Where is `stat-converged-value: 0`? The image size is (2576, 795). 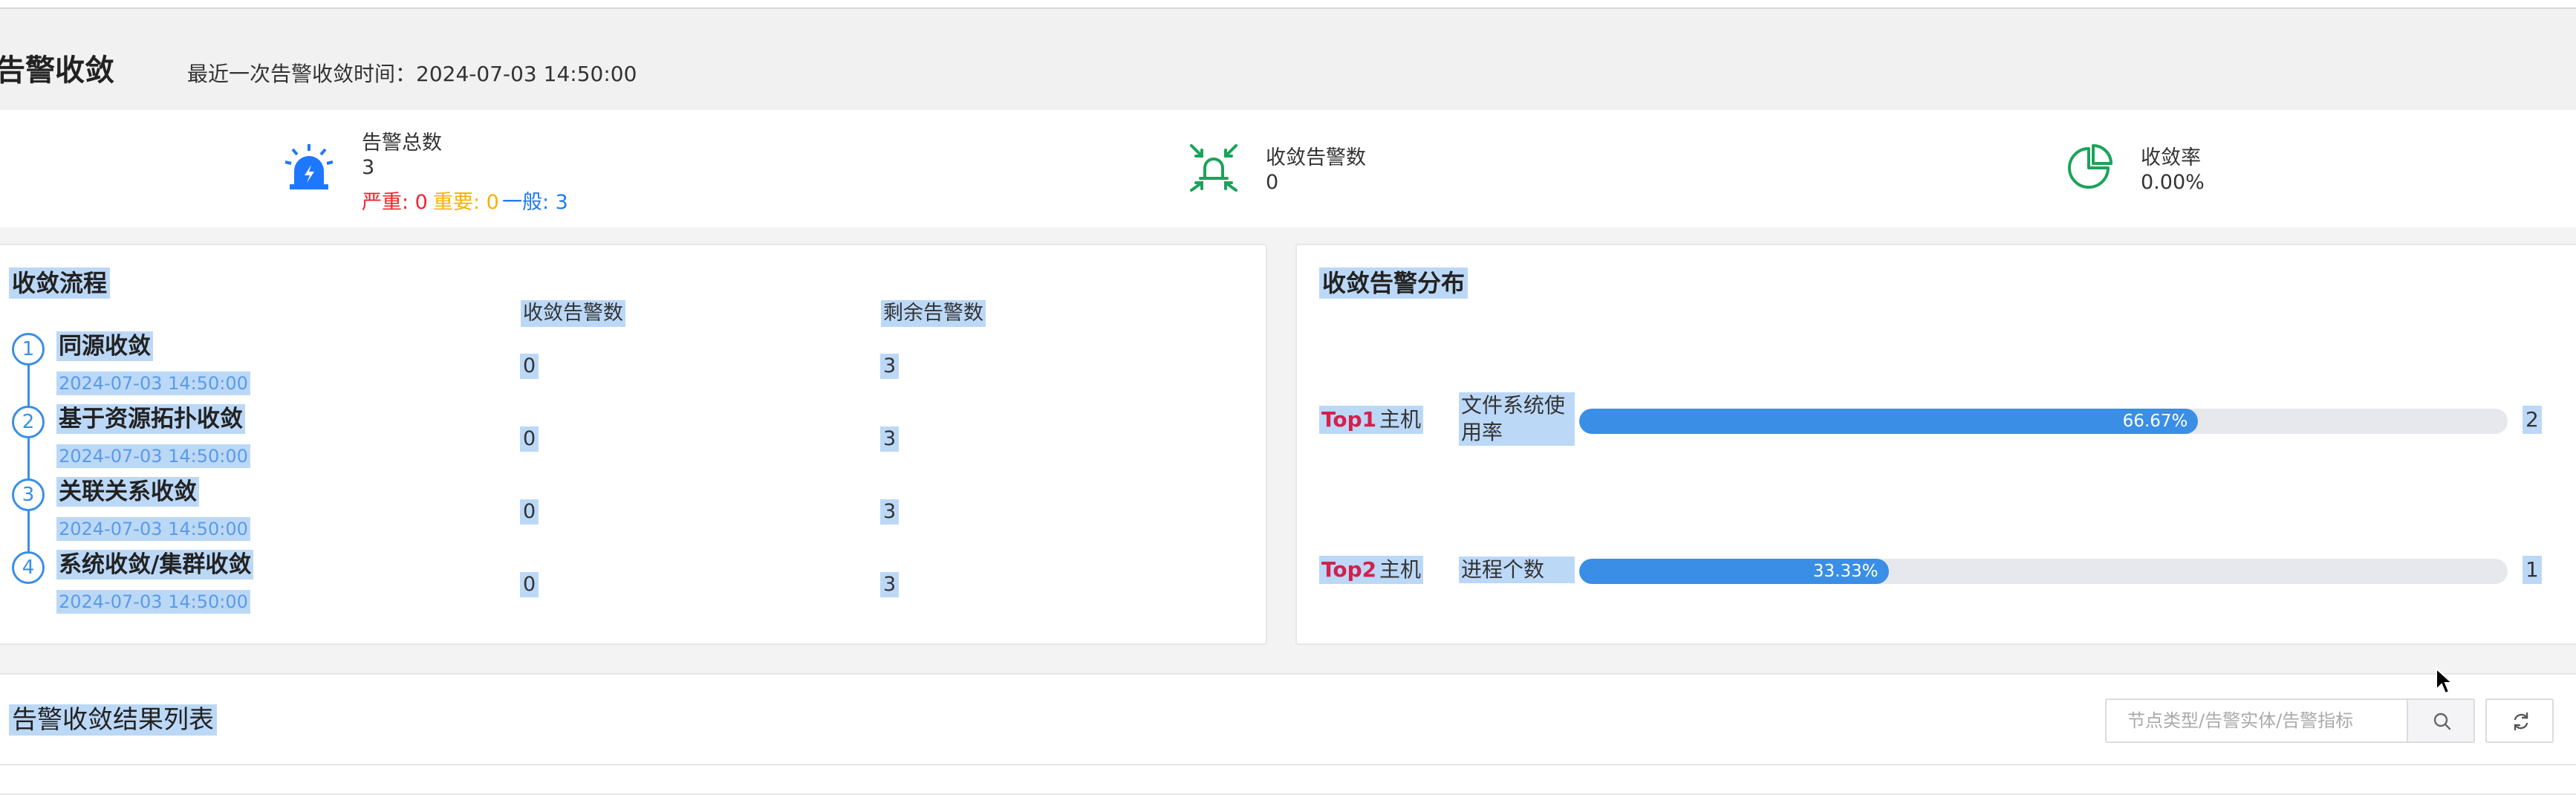
stat-converged-value: 0 is located at coordinates (1272, 182).